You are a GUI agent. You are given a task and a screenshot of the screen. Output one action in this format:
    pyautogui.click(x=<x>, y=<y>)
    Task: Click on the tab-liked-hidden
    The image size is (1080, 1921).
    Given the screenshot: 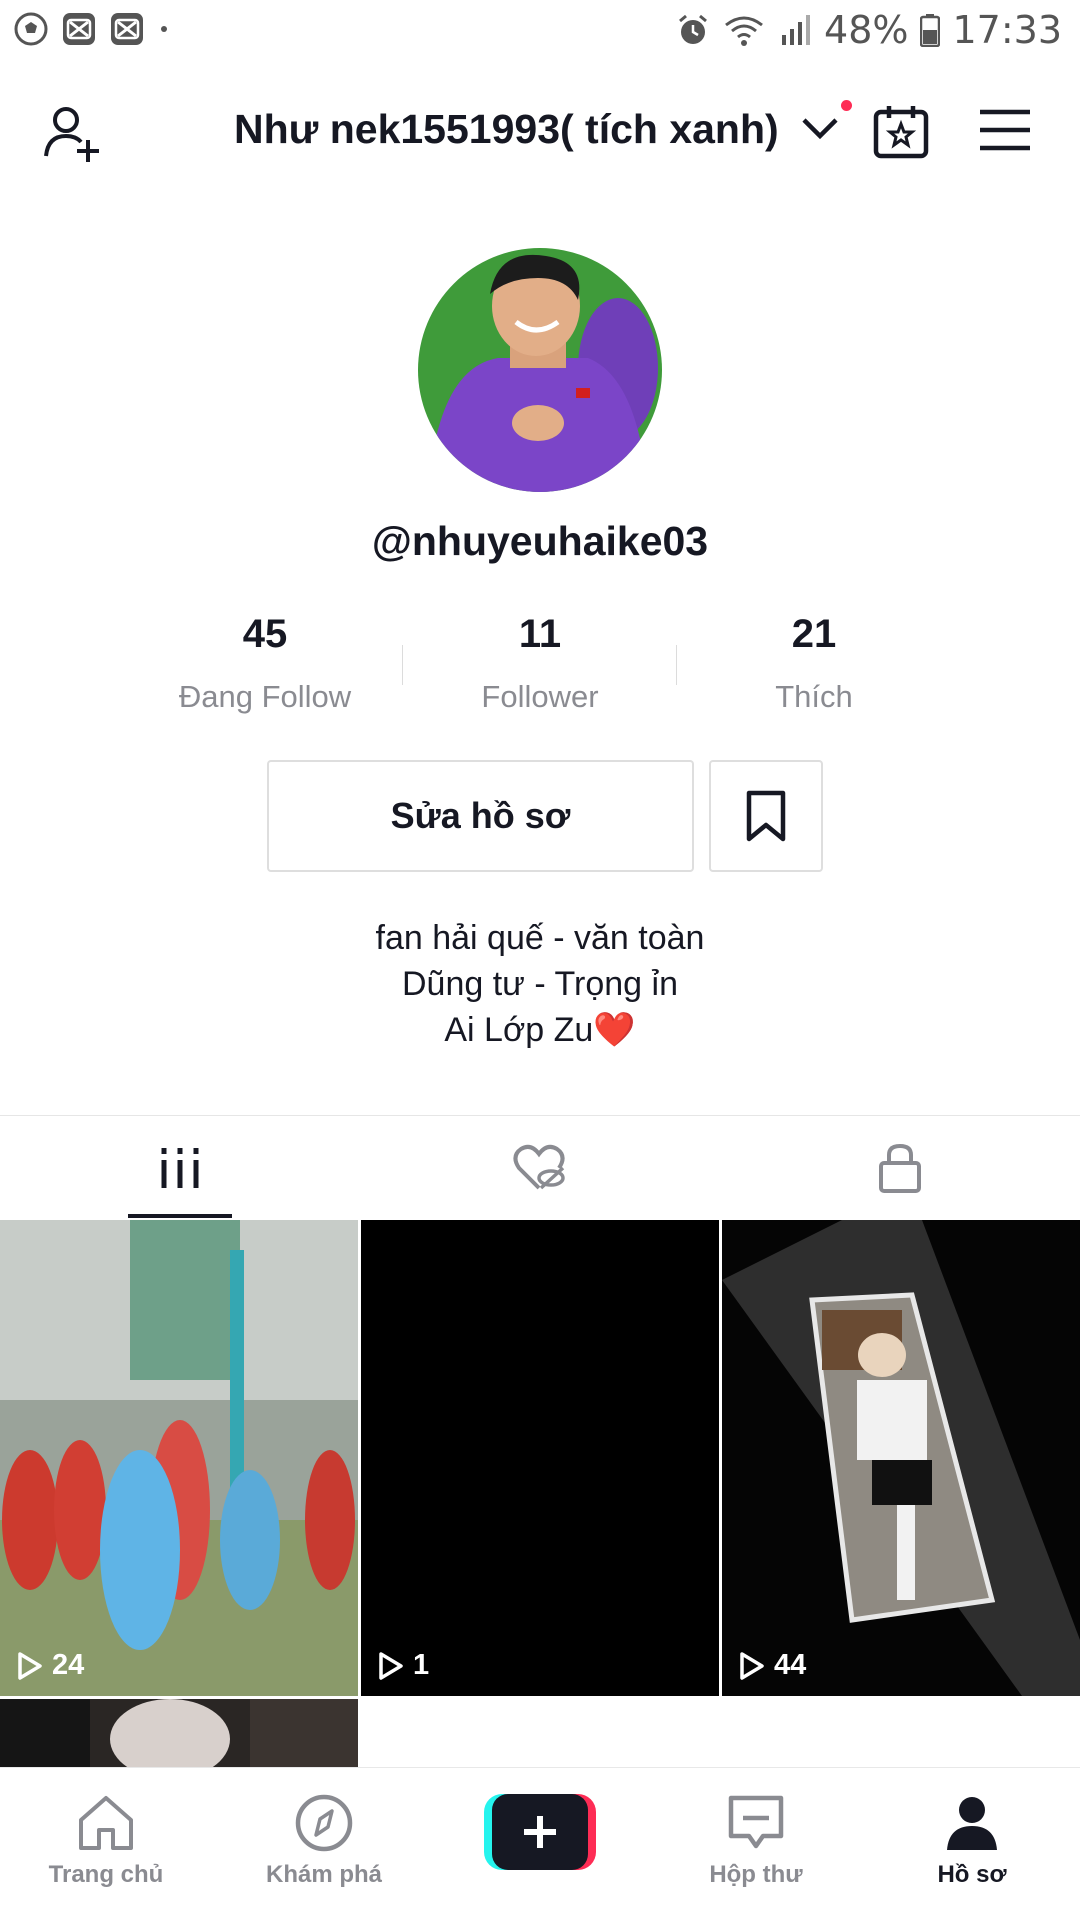 What is the action you would take?
    pyautogui.click(x=540, y=1168)
    